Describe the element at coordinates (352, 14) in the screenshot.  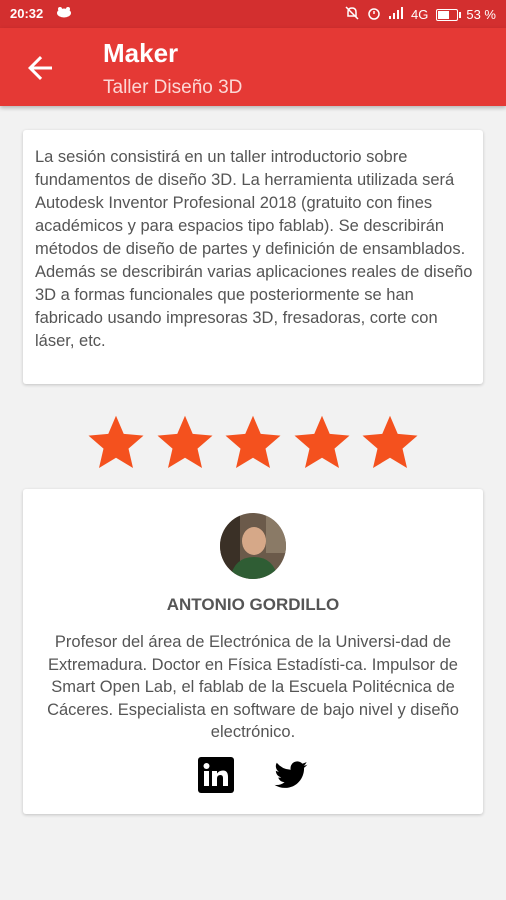
I see `mute-icon` at that location.